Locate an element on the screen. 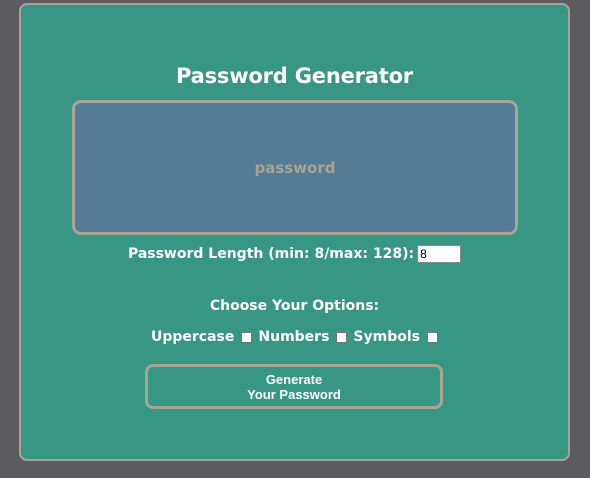 The width and height of the screenshot is (590, 478). options-row: Uppercase Numbers Symbols is located at coordinates (294, 337).